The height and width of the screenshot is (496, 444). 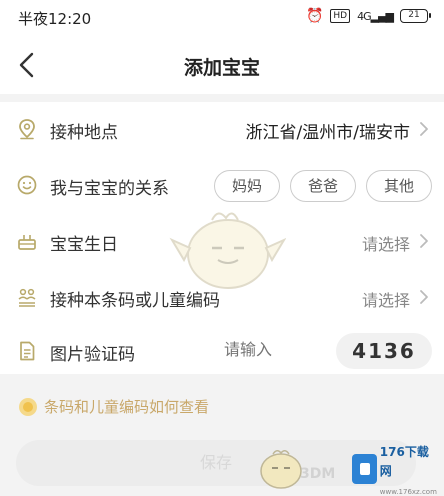 I want to click on site-logo-watermark: 176下载网 www.176xz.com, so click(x=395, y=470).